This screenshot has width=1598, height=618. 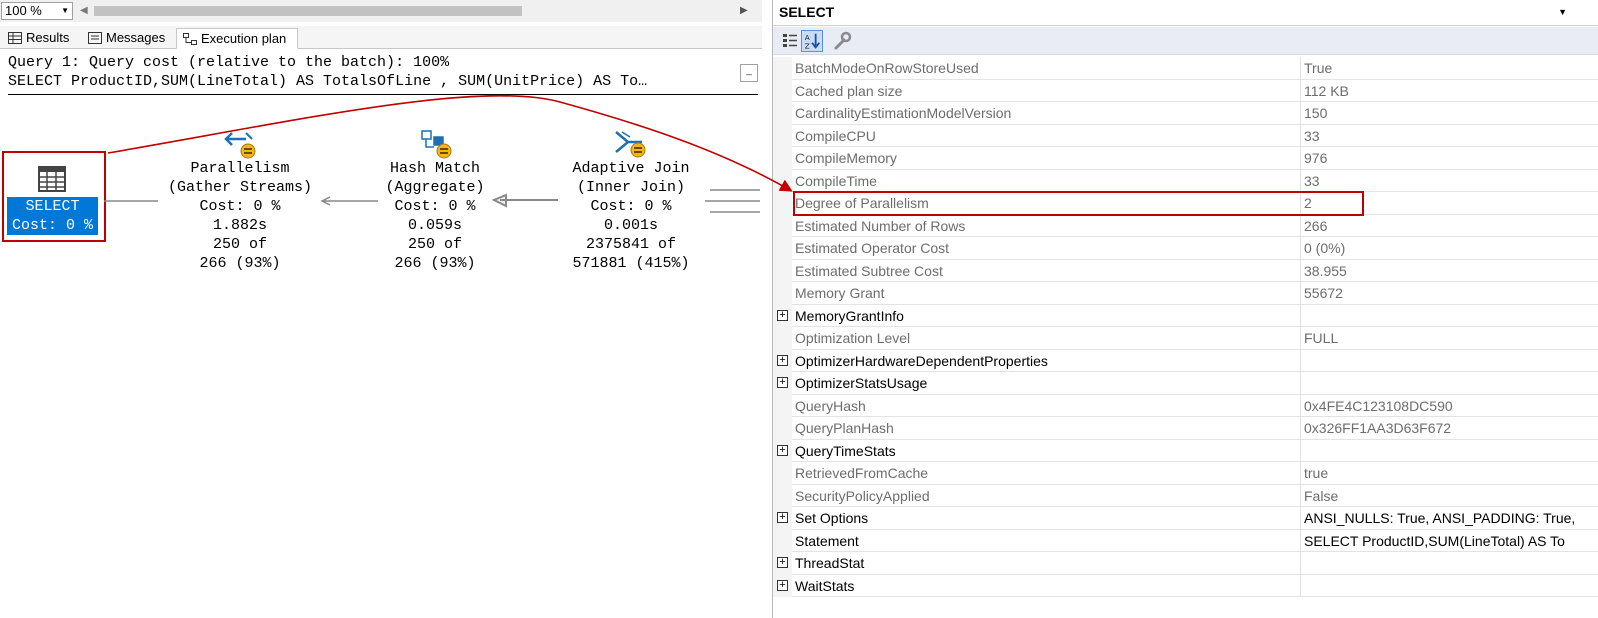 What do you see at coordinates (84, 10) in the screenshot?
I see `scroll-left-icon: ◀` at bounding box center [84, 10].